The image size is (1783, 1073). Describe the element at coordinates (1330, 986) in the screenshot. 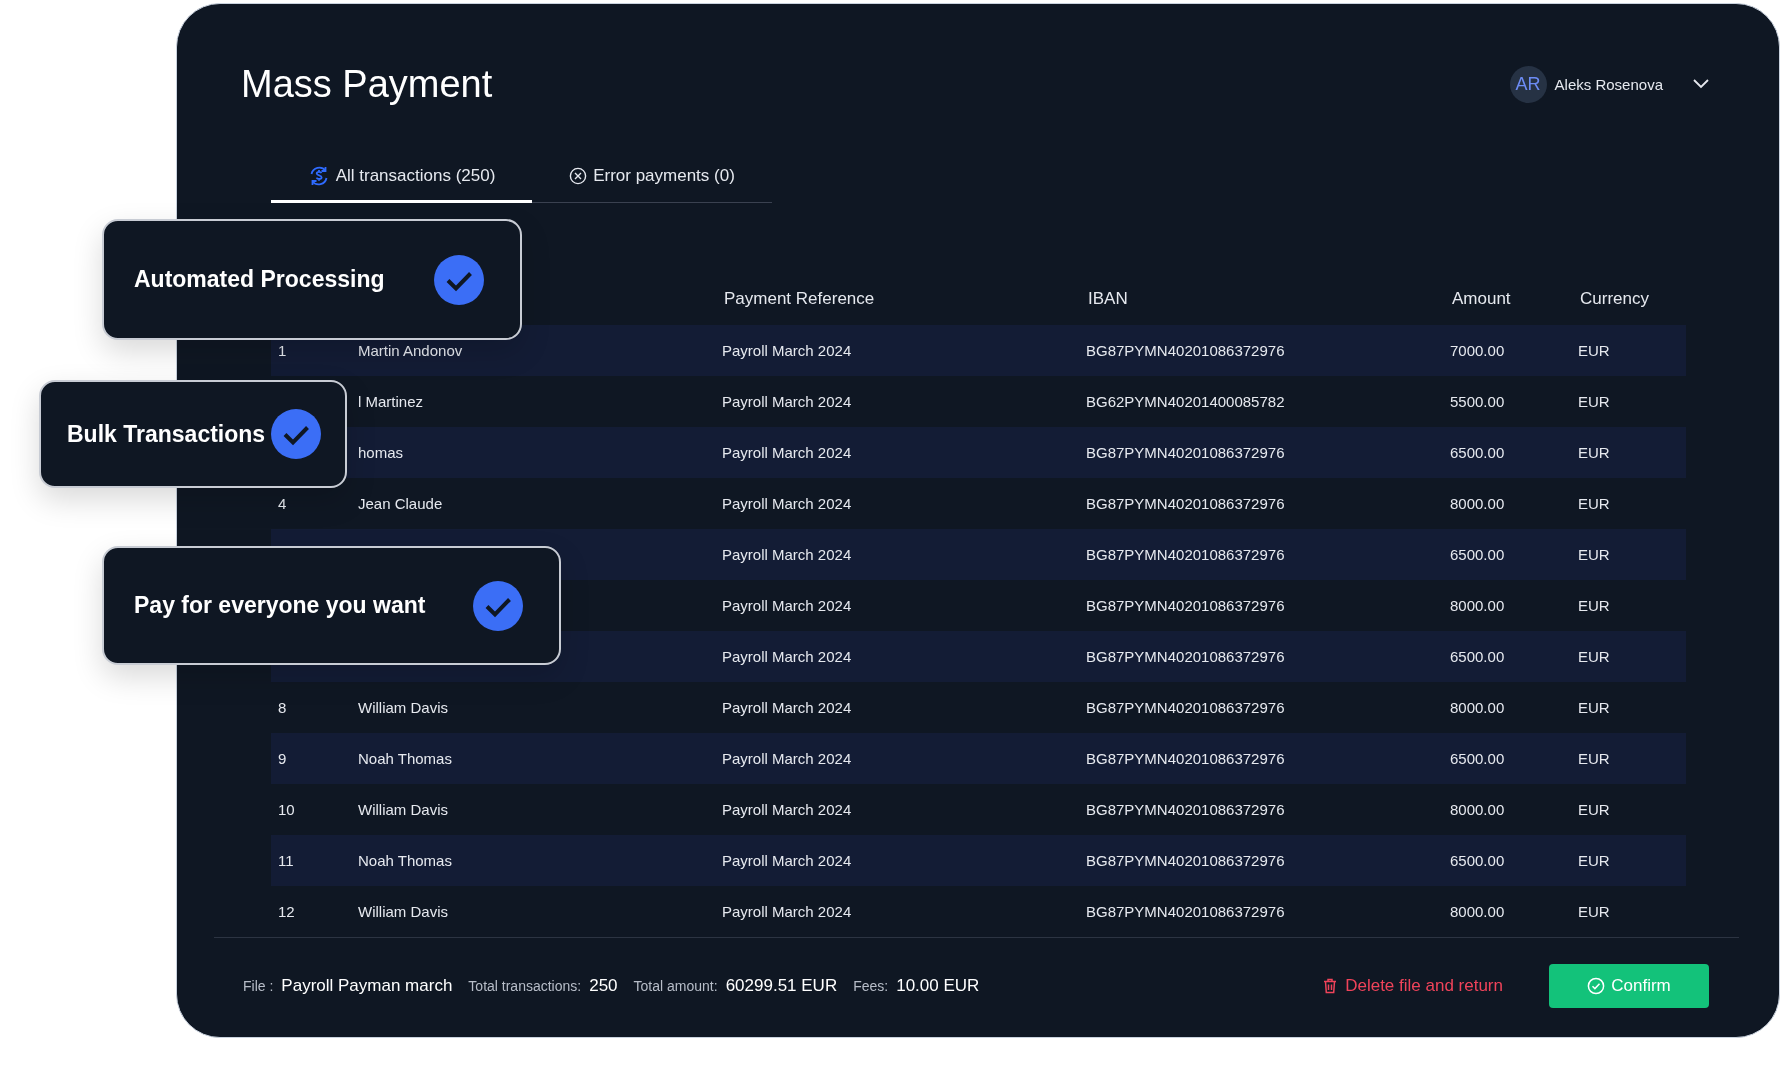

I see `trash-icon` at that location.